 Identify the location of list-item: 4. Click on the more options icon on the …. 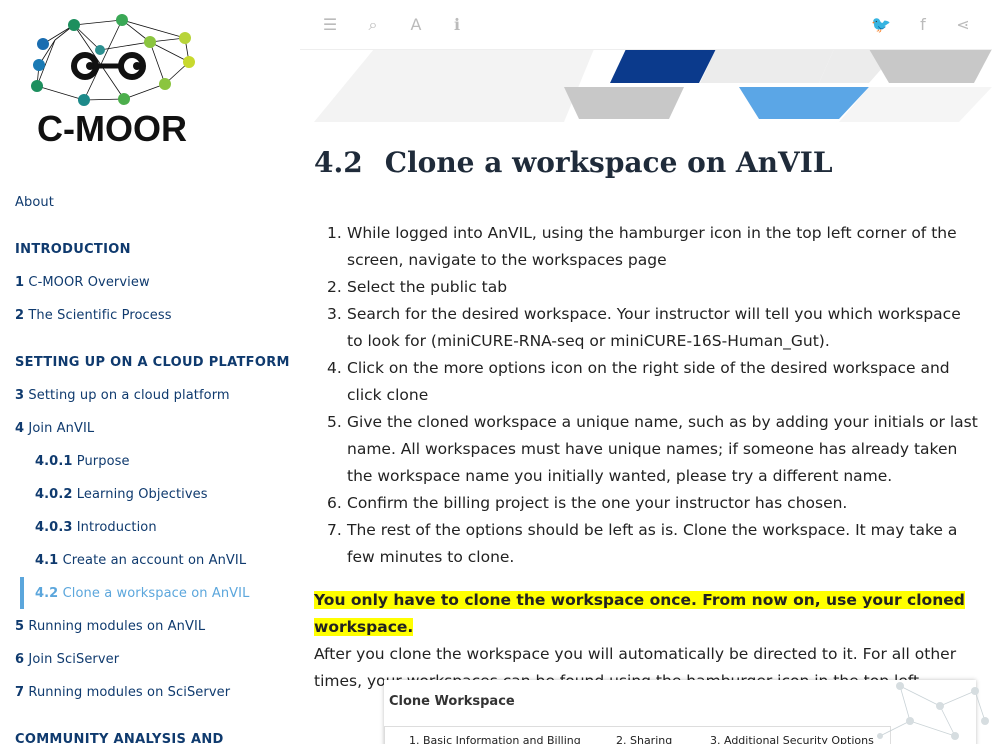
(653, 382).